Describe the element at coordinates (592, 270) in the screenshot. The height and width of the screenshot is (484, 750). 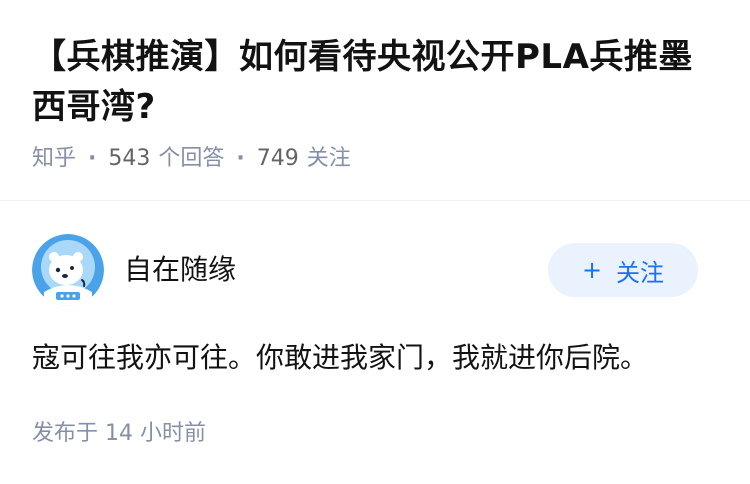
I see `plus-icon: +` at that location.